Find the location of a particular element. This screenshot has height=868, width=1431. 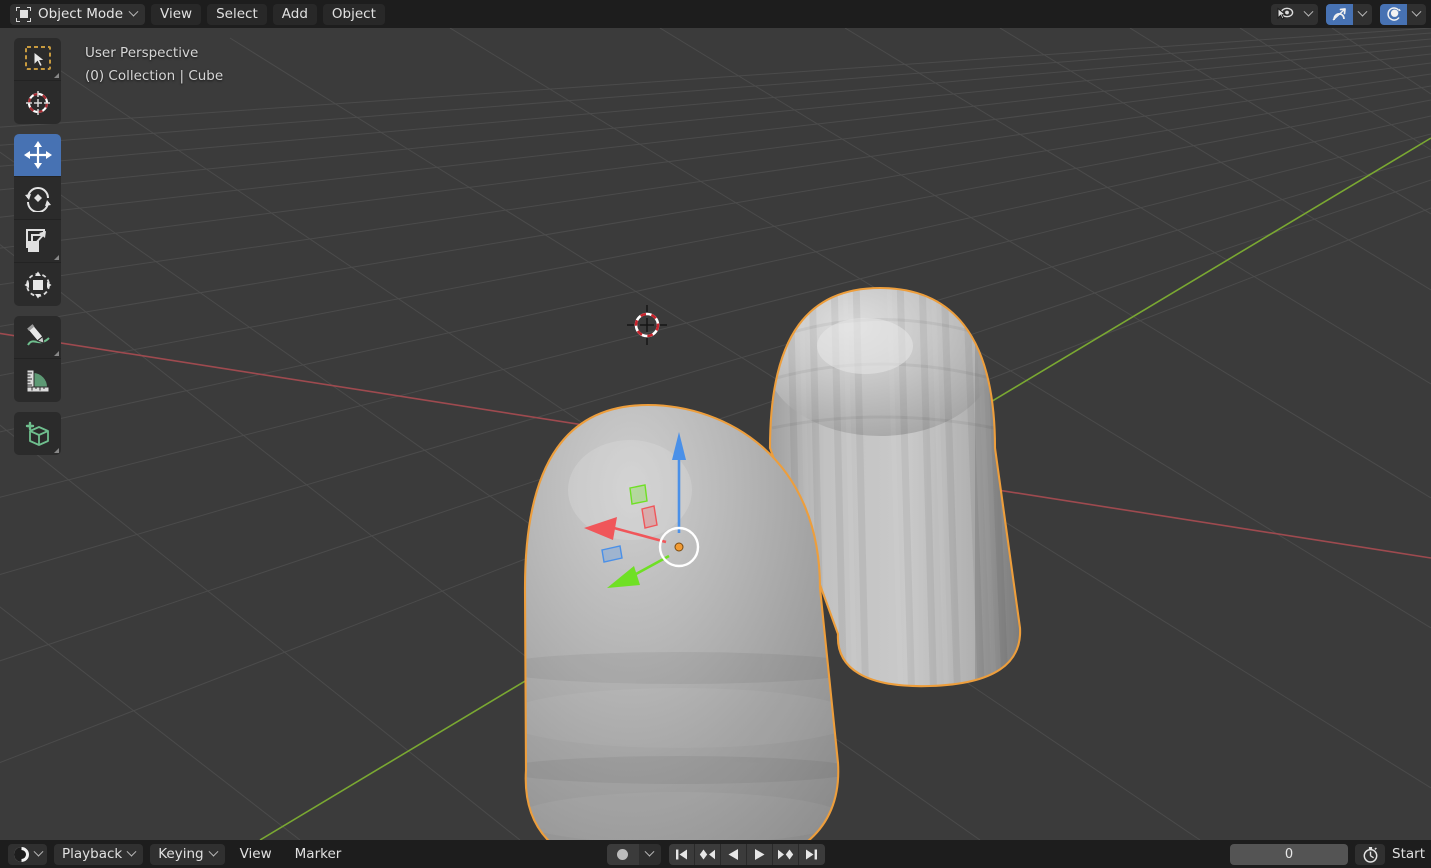

menu-add-label: Add is located at coordinates (294, 14).